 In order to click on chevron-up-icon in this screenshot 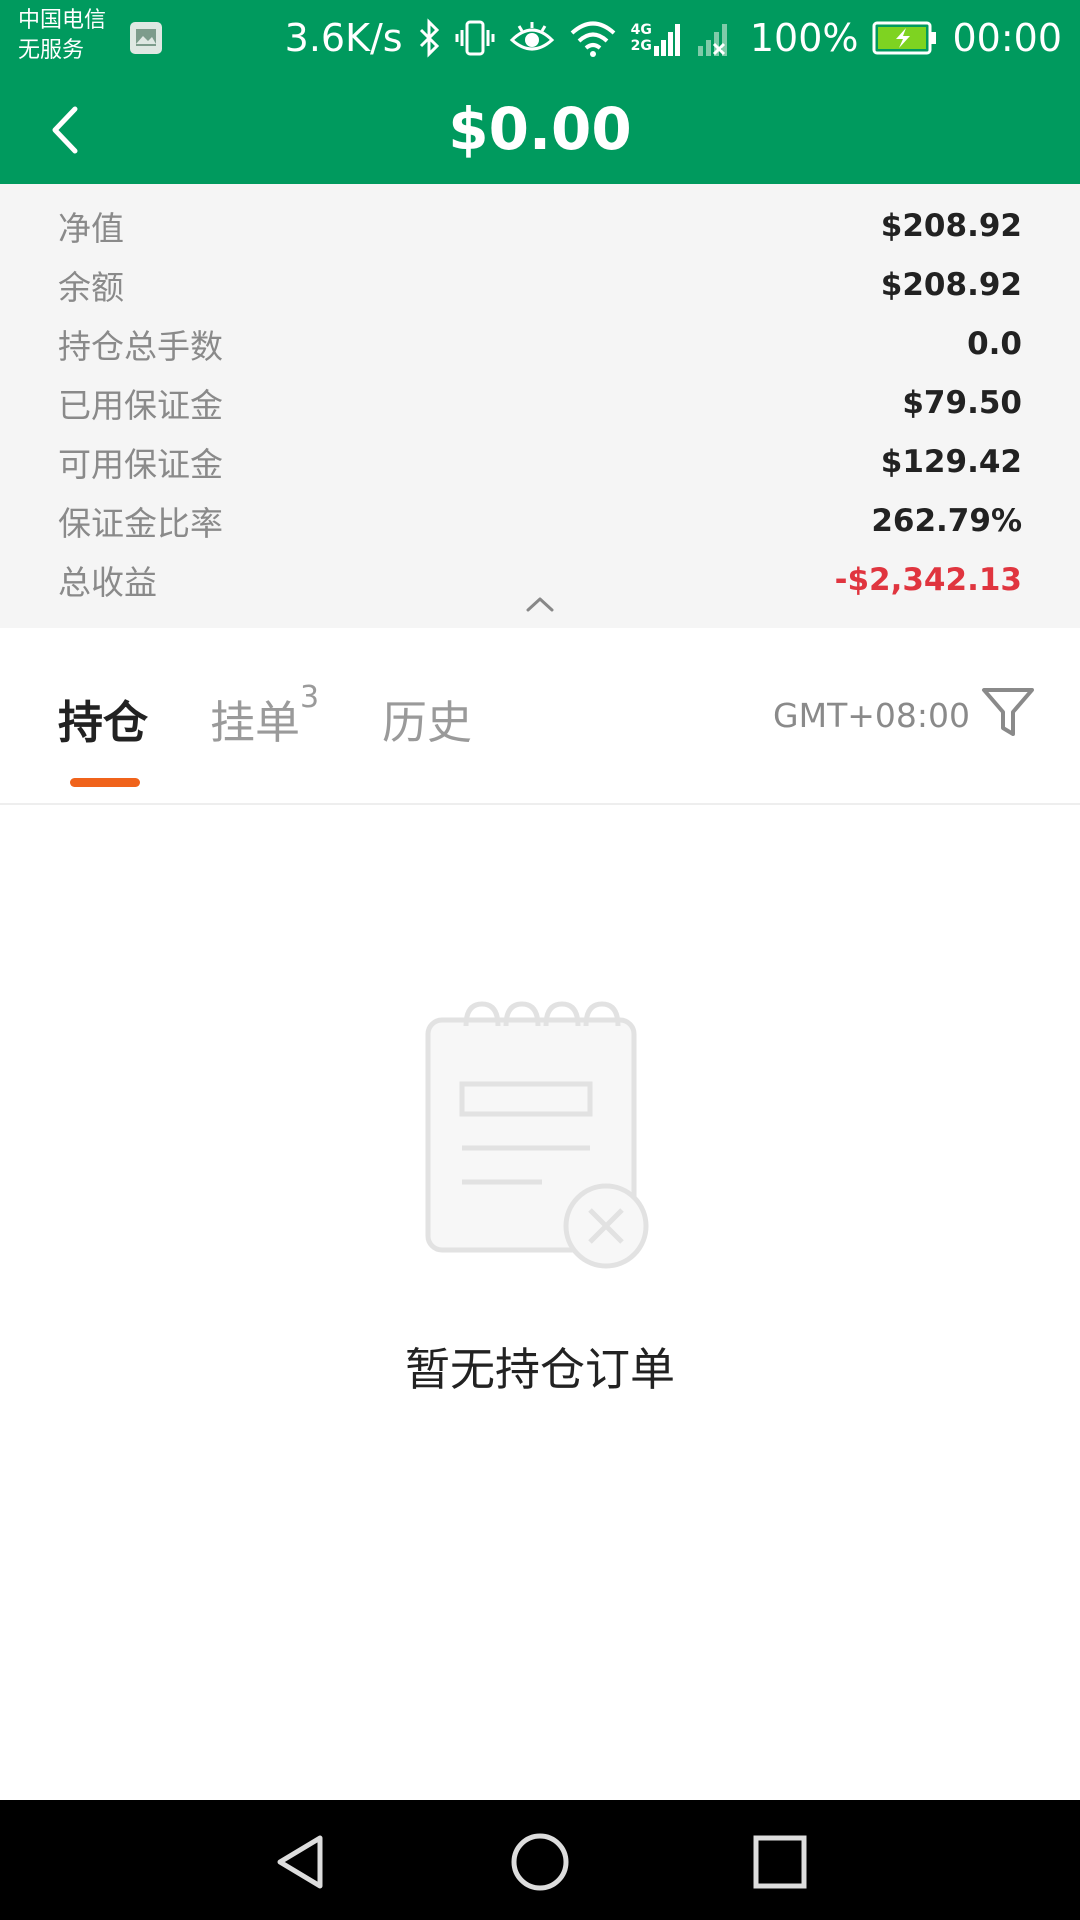, I will do `click(540, 604)`.